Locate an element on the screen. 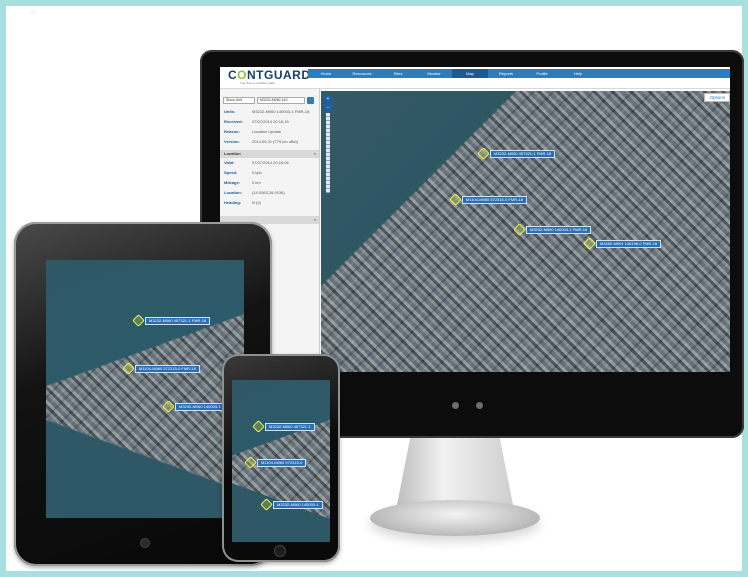  show-select: Show Unit is located at coordinates (239, 100).